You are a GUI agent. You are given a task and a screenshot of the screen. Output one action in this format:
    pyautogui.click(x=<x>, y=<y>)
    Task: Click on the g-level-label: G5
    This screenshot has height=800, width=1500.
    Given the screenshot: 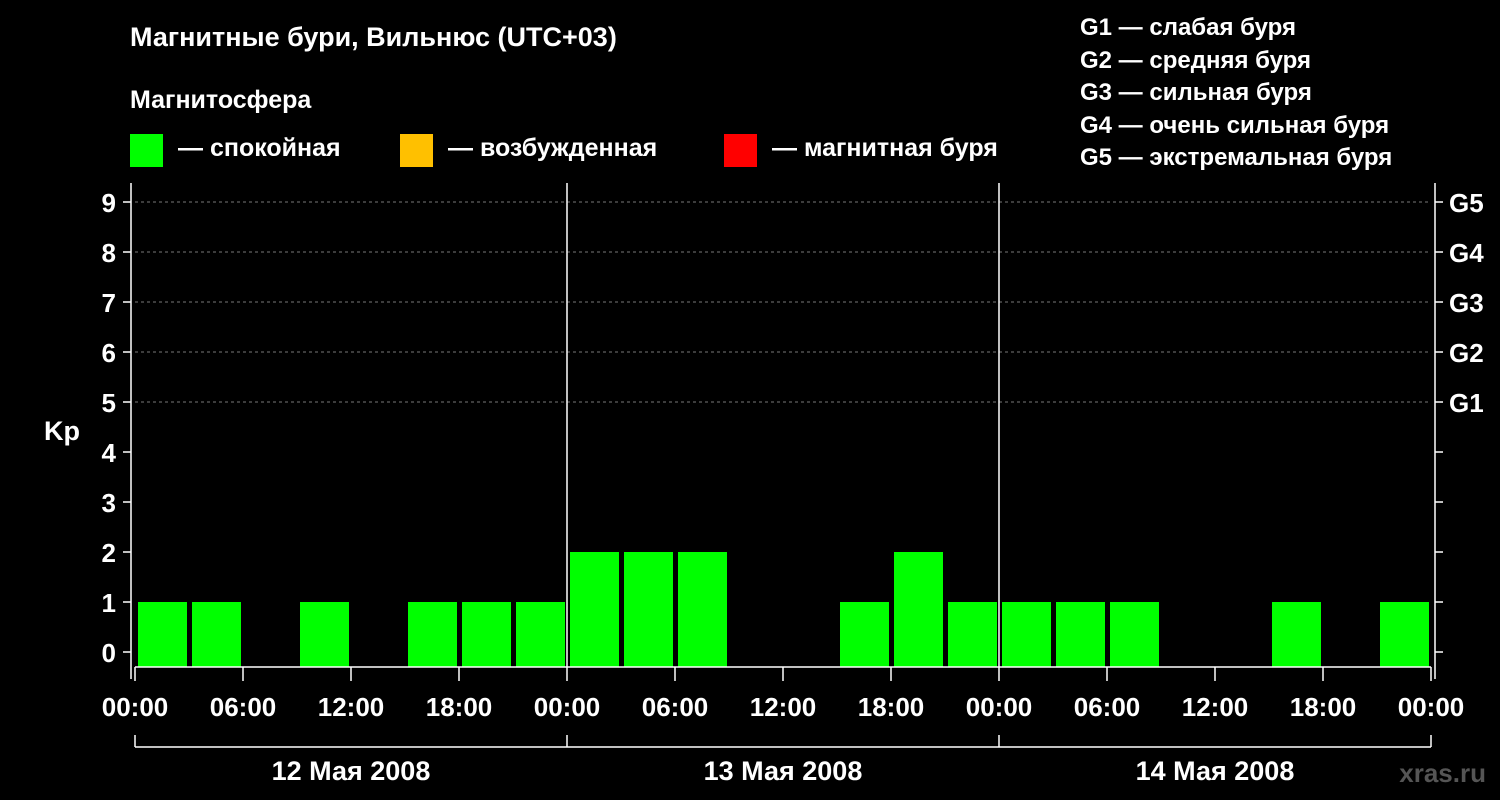 What is the action you would take?
    pyautogui.click(x=1466, y=203)
    